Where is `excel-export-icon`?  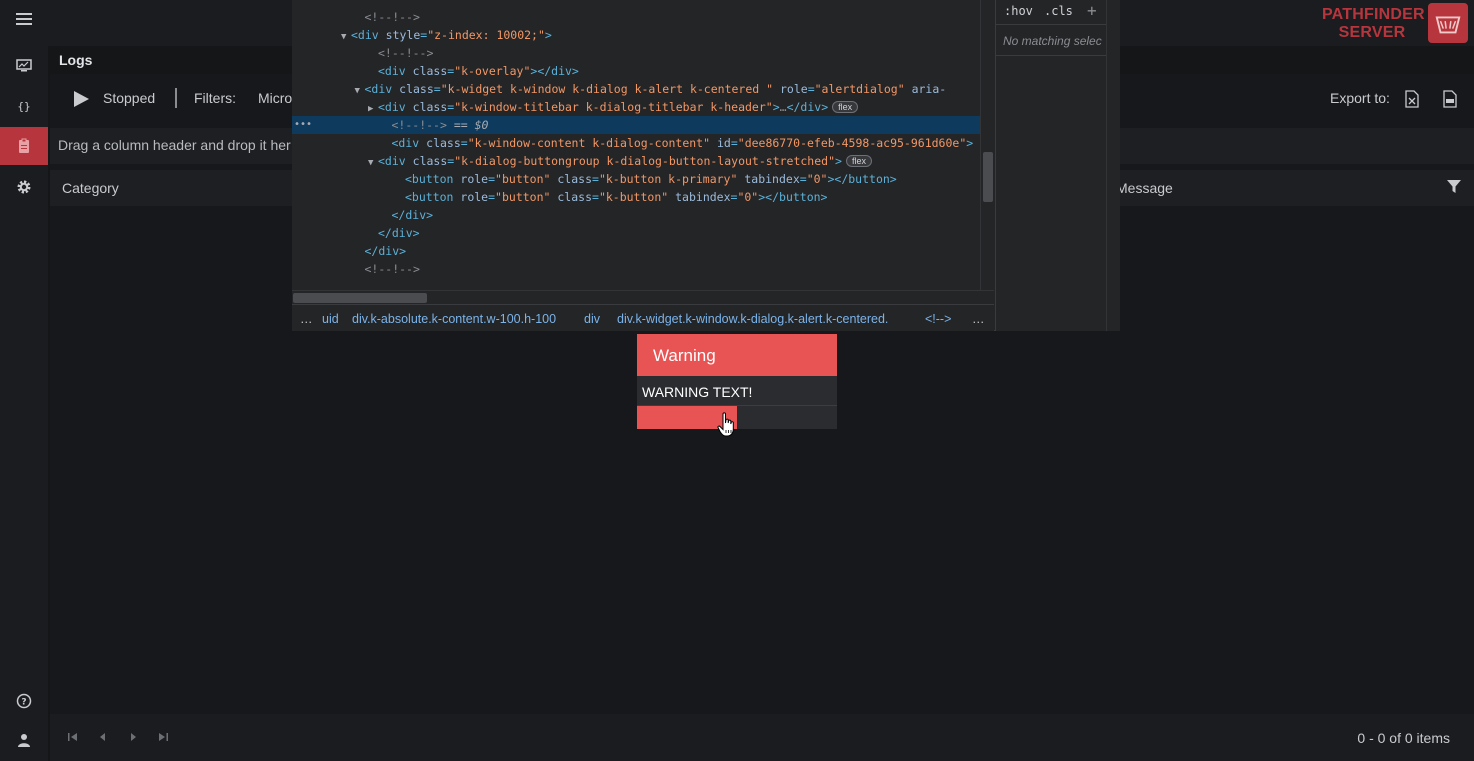 excel-export-icon is located at coordinates (1412, 99).